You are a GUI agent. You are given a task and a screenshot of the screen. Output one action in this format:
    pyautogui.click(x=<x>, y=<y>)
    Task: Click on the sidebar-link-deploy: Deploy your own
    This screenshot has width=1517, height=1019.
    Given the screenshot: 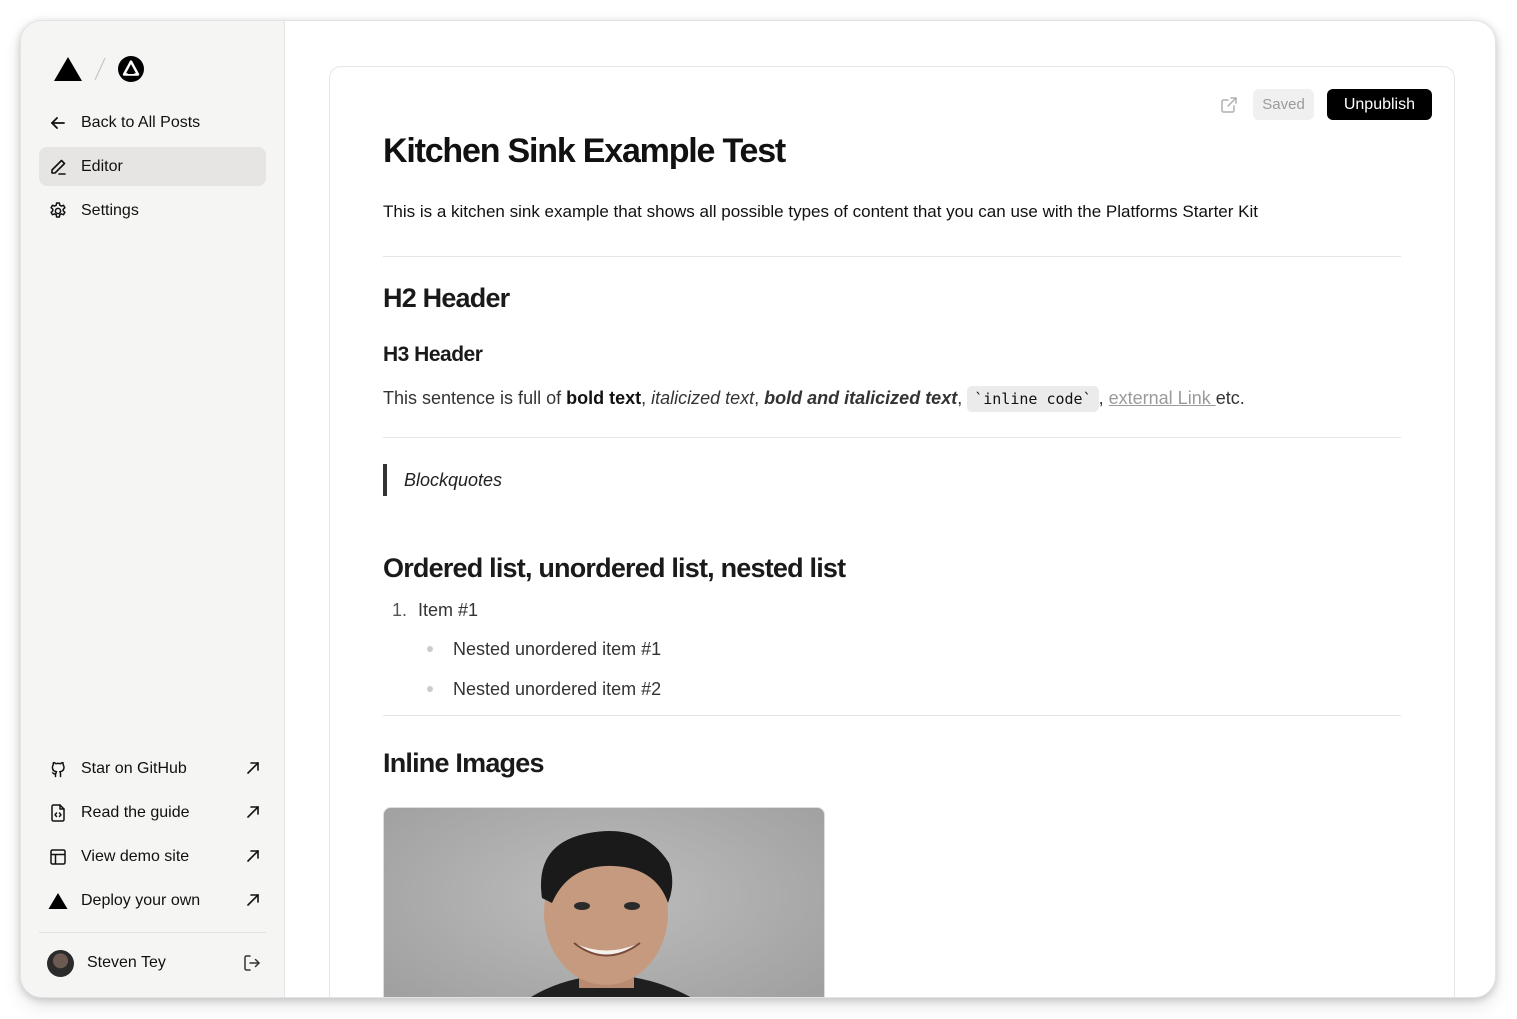 What is the action you would take?
    pyautogui.click(x=152, y=900)
    